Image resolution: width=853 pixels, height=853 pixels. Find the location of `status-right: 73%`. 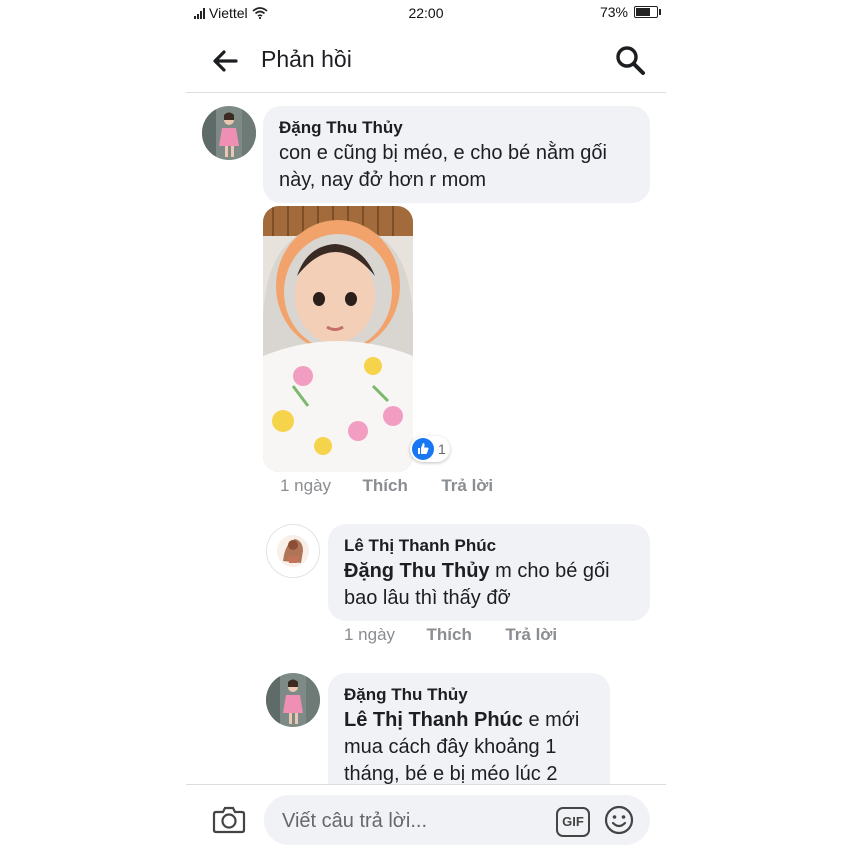

status-right: 73% is located at coordinates (630, 12).